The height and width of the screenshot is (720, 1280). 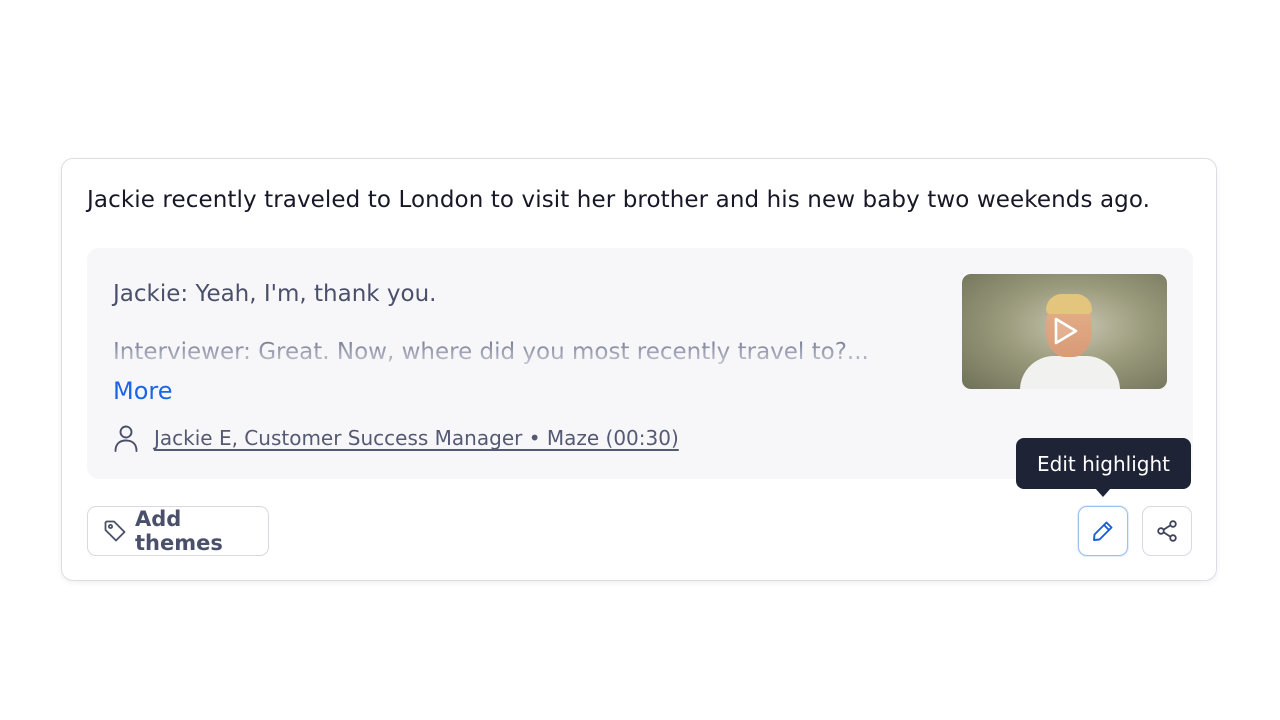 I want to click on edit-highlight-button, so click(x=1103, y=531).